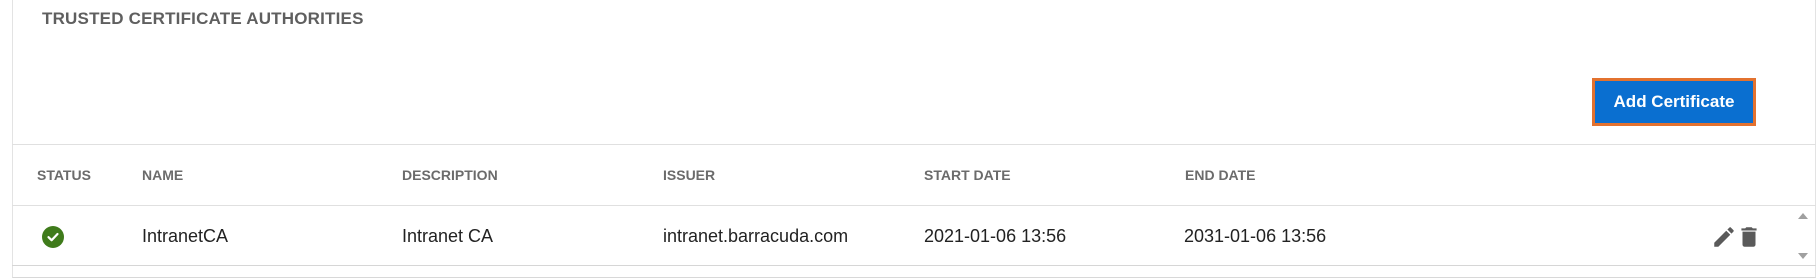 The width and height of the screenshot is (1818, 280). I want to click on scroll-down-icon, so click(1803, 256).